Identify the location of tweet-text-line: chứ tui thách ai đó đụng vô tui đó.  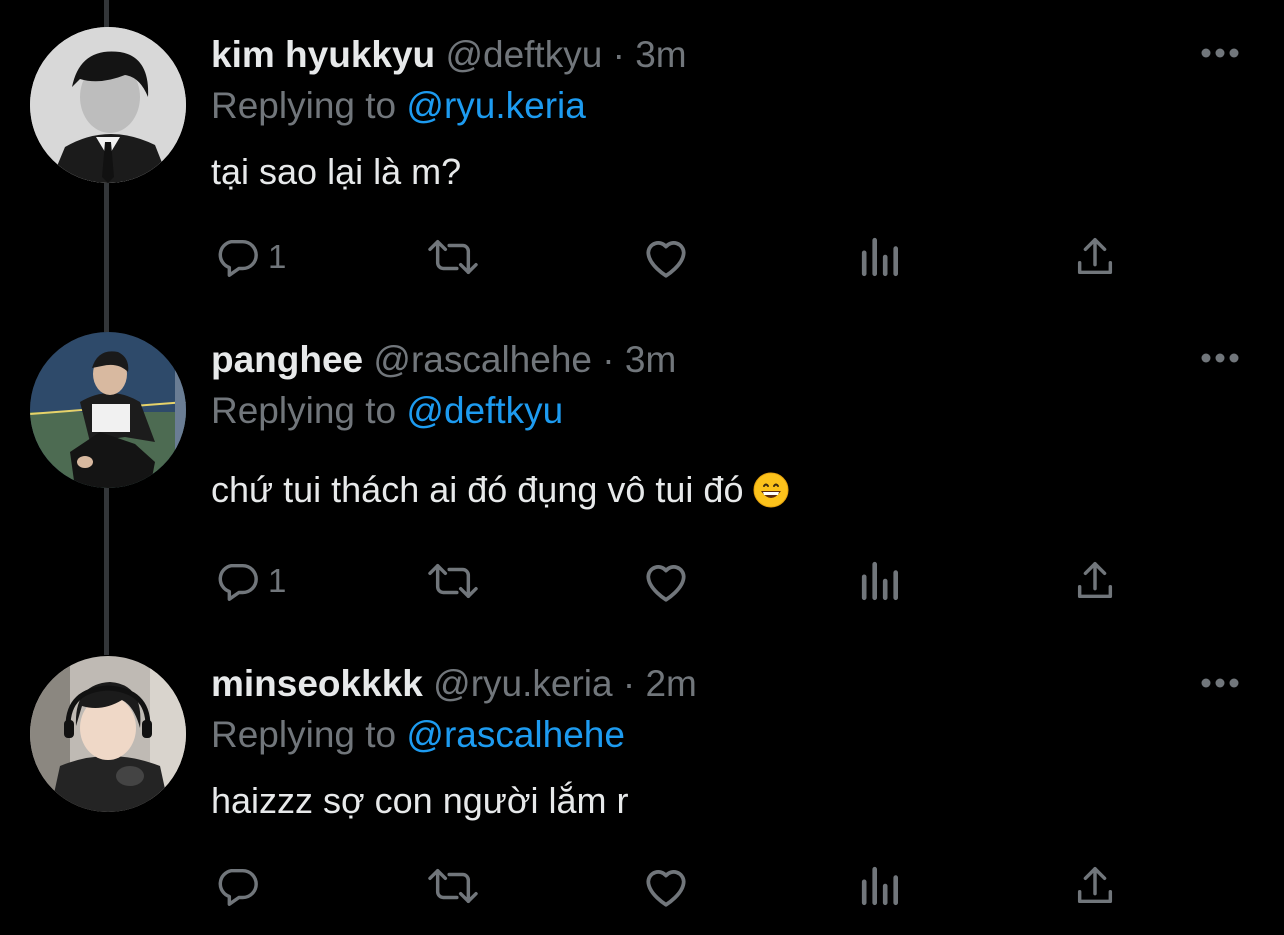
(500, 490).